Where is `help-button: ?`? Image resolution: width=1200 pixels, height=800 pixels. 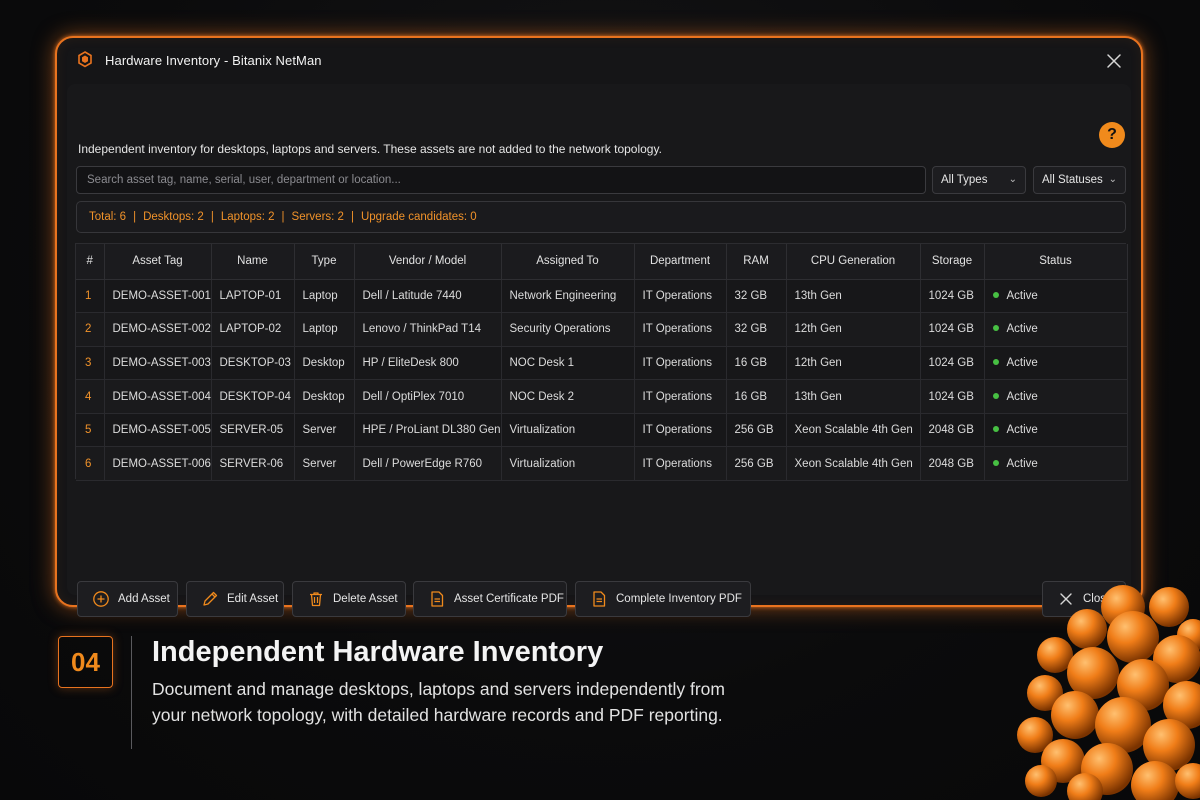
help-button: ? is located at coordinates (1112, 135).